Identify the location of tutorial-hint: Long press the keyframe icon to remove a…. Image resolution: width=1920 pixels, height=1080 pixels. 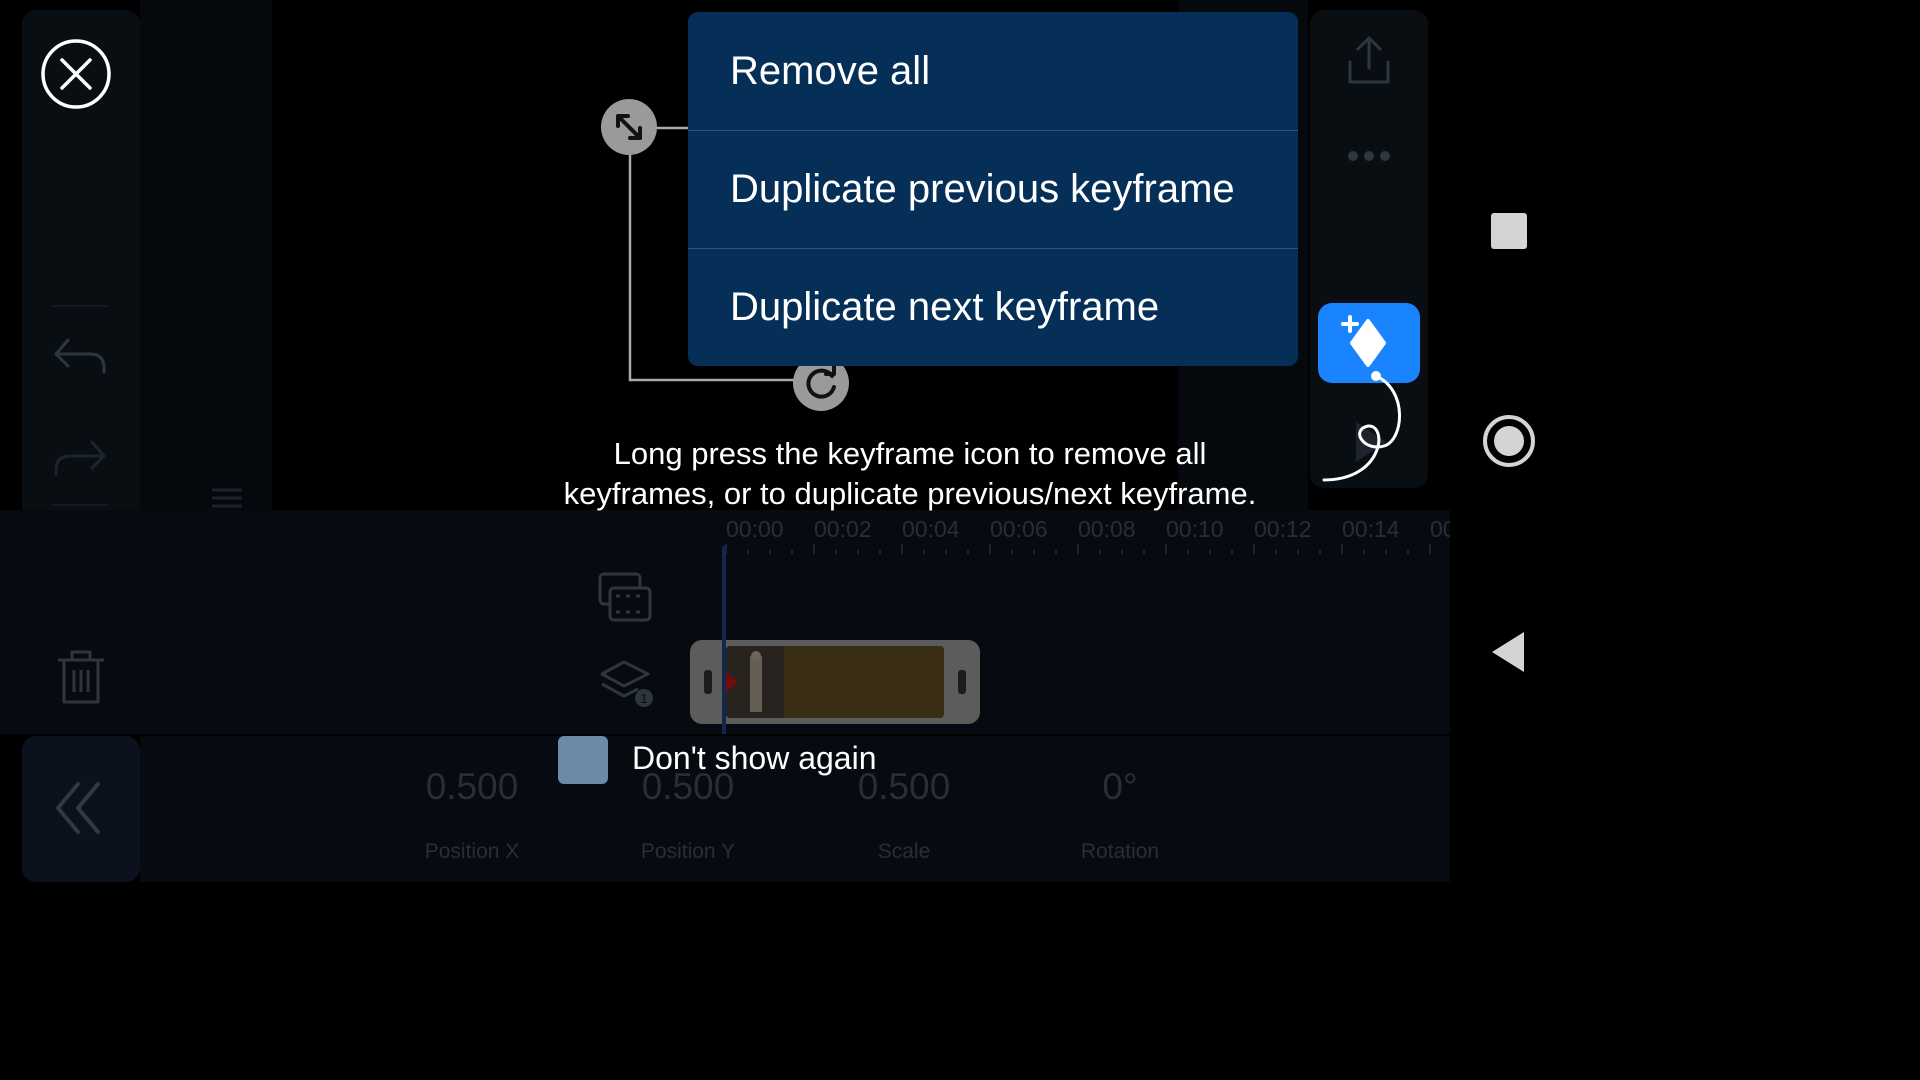
(910, 474).